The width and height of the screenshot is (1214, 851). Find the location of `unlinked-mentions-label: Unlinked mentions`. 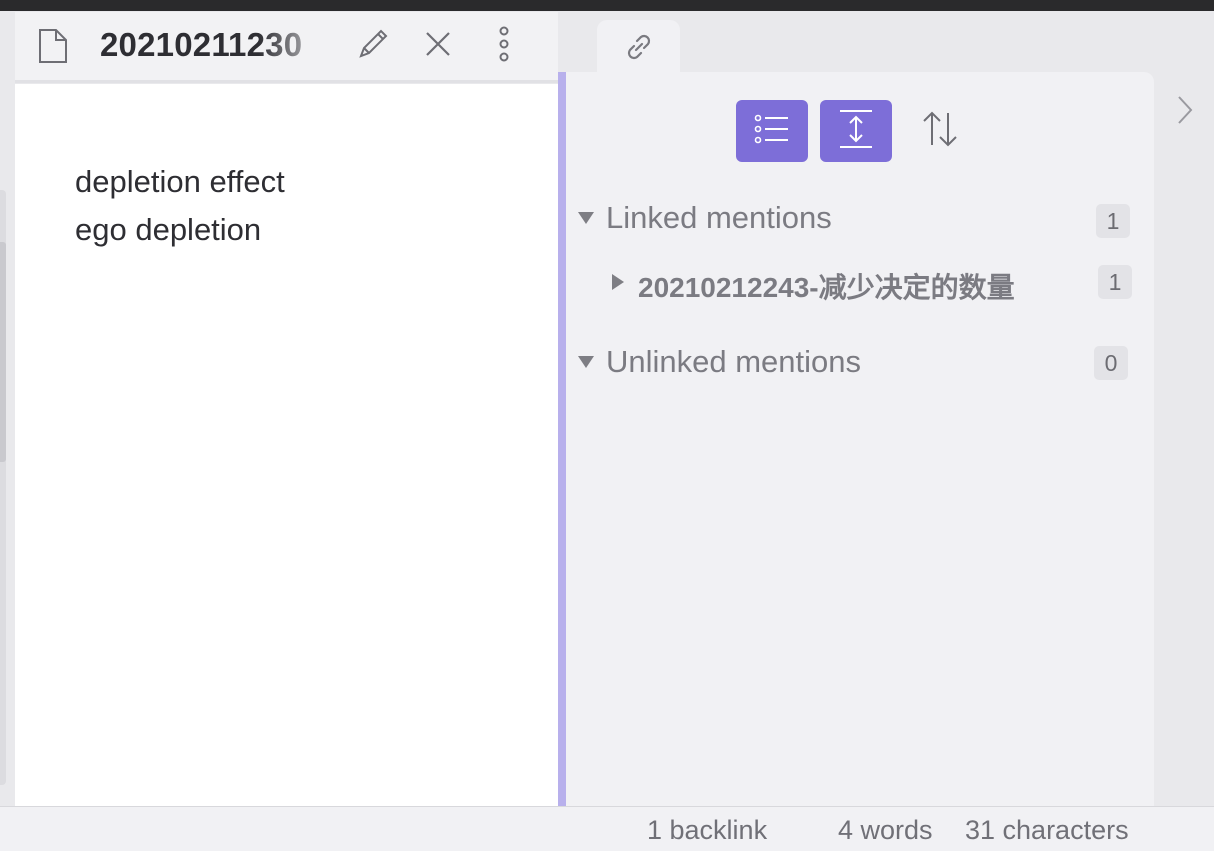

unlinked-mentions-label: Unlinked mentions is located at coordinates (734, 361).